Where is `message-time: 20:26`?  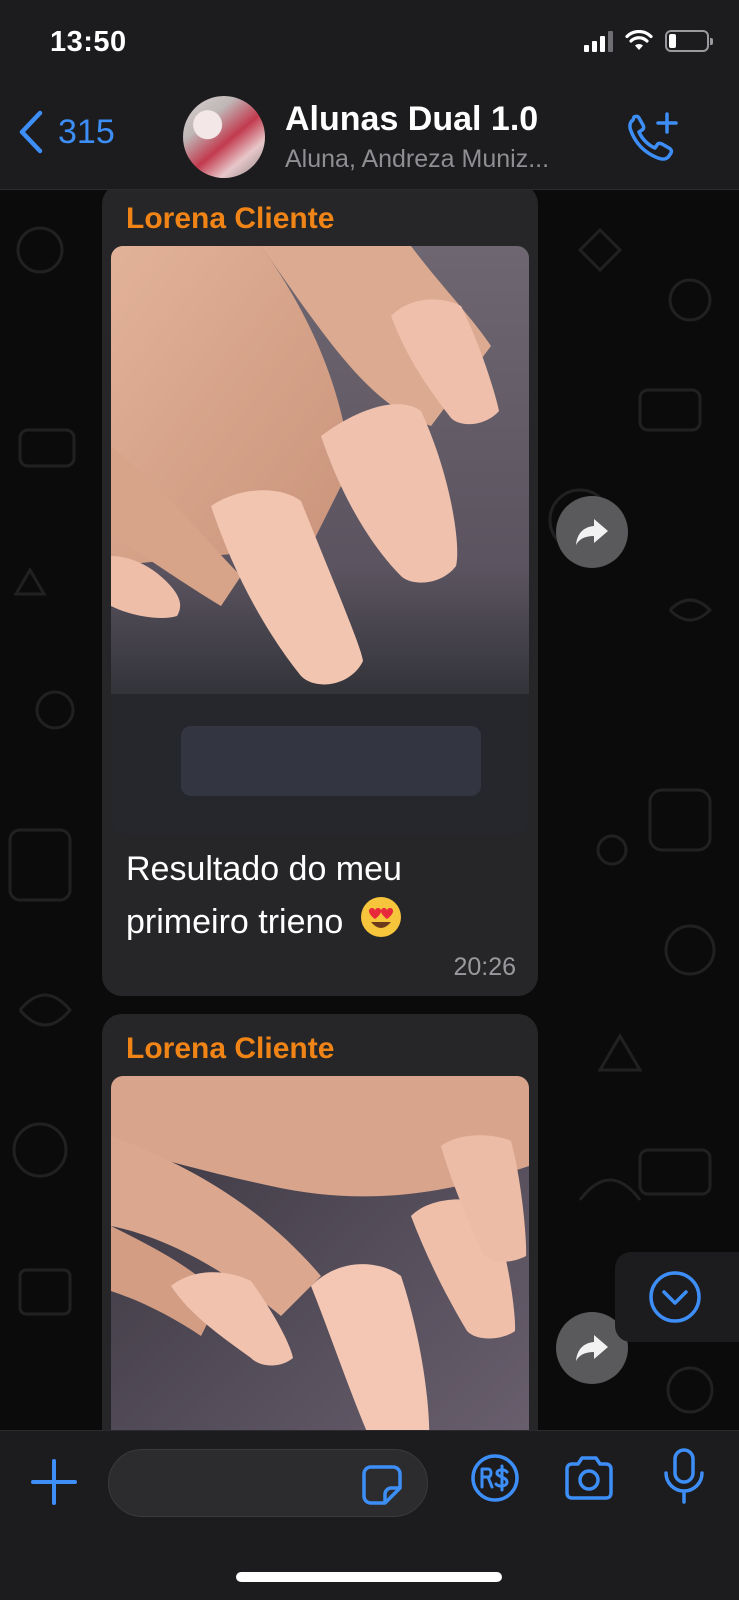 message-time: 20:26 is located at coordinates (484, 967).